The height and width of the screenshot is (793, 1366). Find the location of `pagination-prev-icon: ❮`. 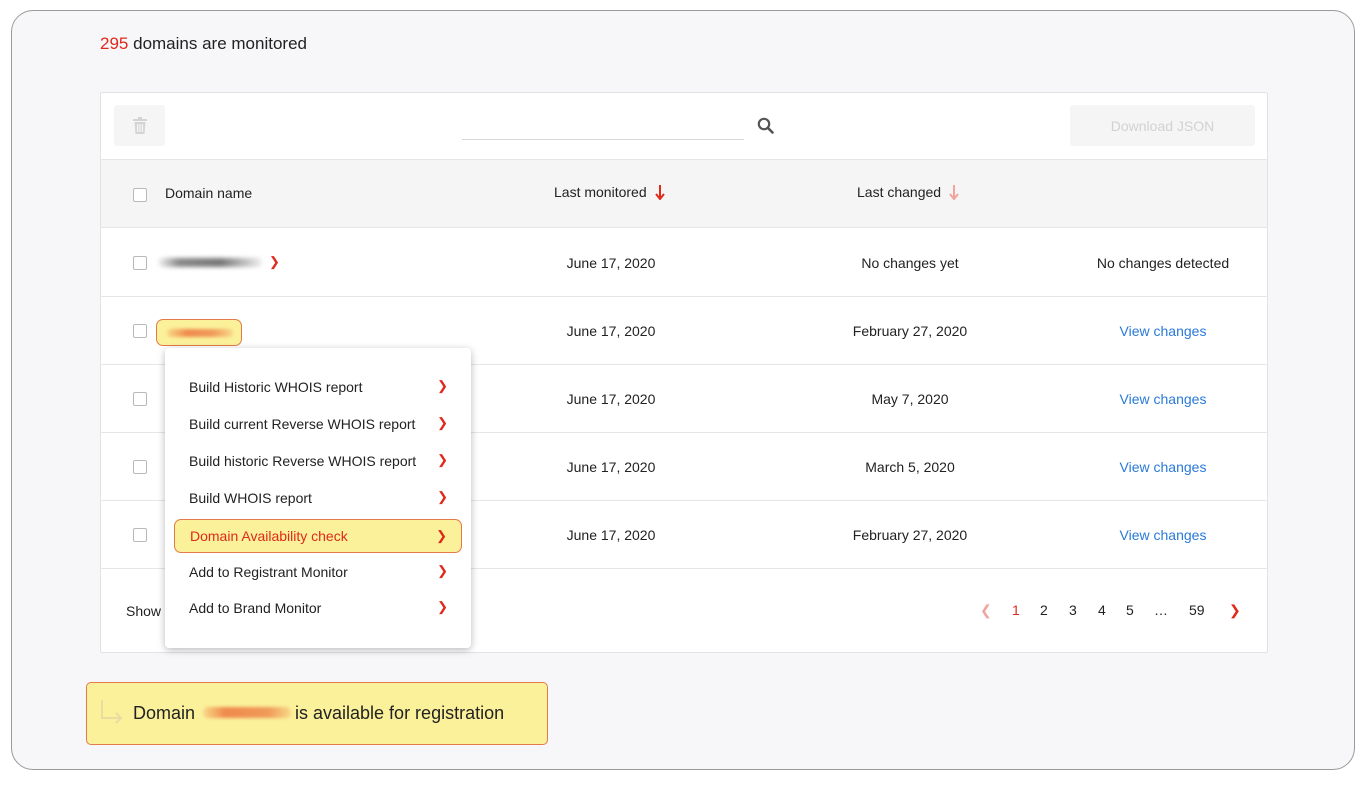

pagination-prev-icon: ❮ is located at coordinates (986, 610).